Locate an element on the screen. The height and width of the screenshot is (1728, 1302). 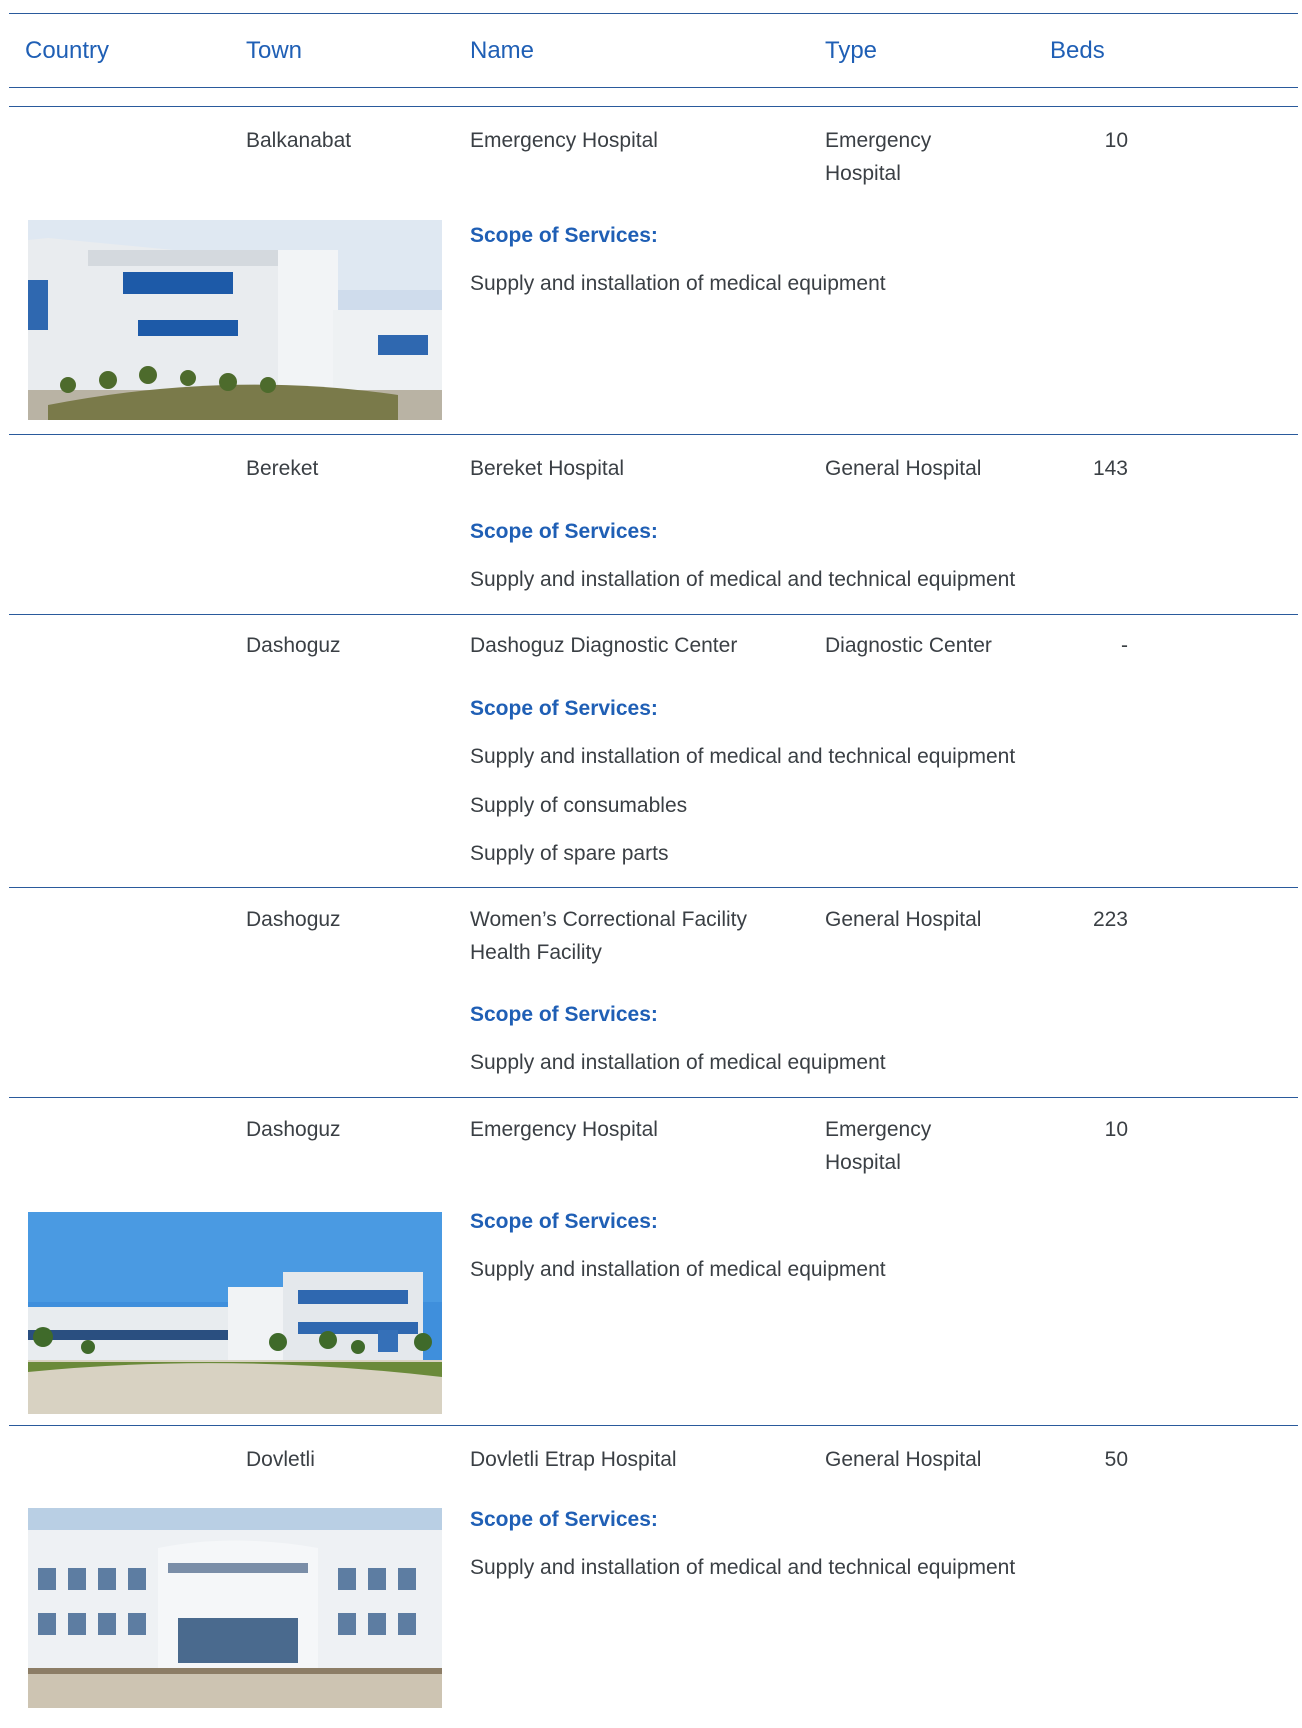
column-header-name: Name is located at coordinates (502, 50).